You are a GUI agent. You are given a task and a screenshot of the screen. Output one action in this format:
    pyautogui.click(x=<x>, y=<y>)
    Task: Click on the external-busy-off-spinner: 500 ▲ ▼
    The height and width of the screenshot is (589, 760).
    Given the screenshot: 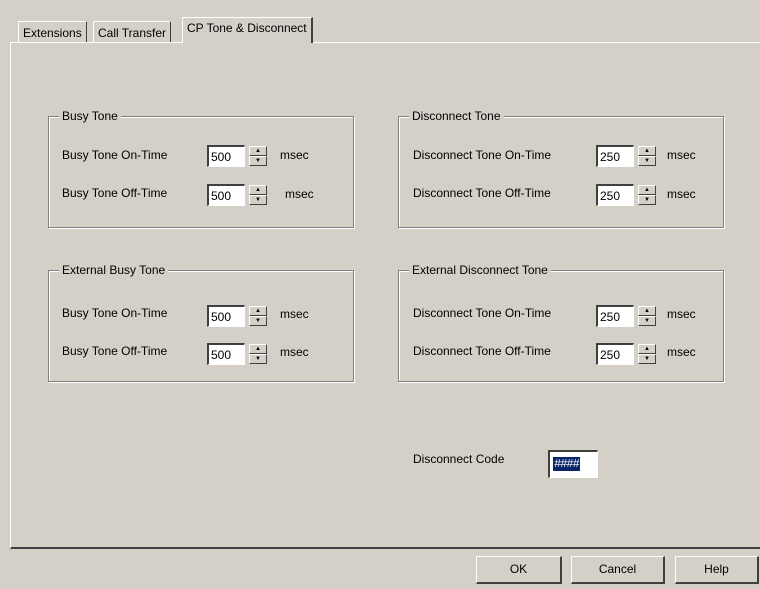 What is the action you would take?
    pyautogui.click(x=241, y=354)
    